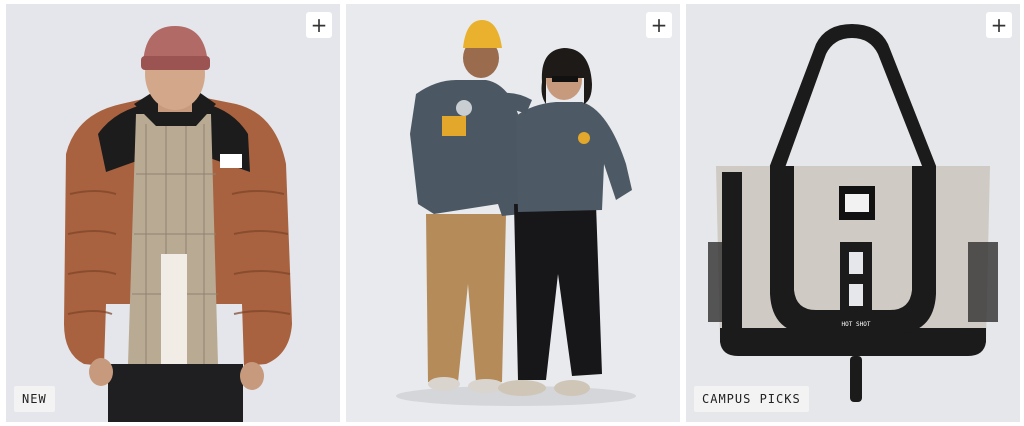  Describe the element at coordinates (856, 324) in the screenshot. I see `tote-patch-label: HOT SHOT` at that location.